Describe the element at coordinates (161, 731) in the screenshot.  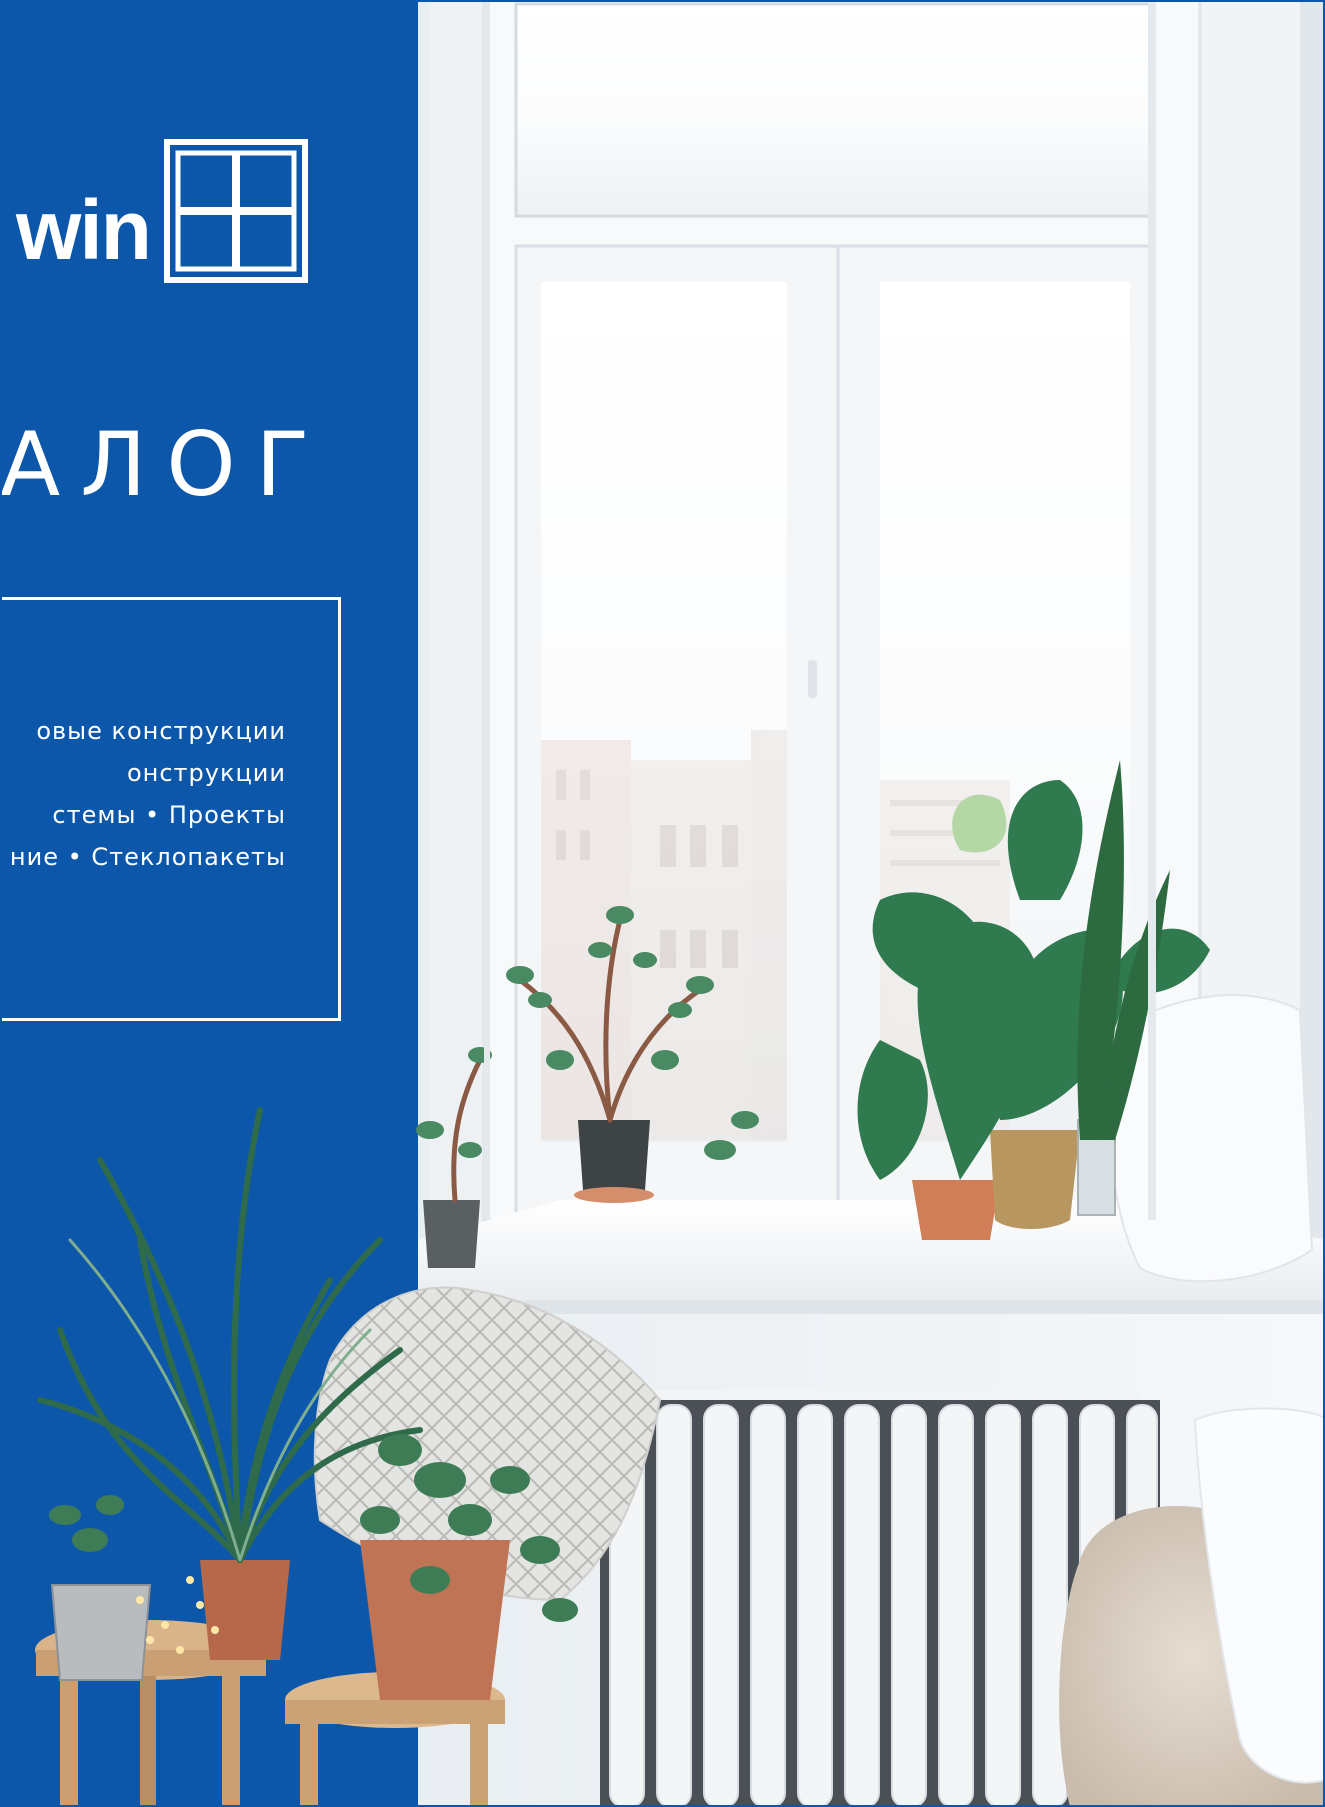
I see `feature-line: овые конструкции` at that location.